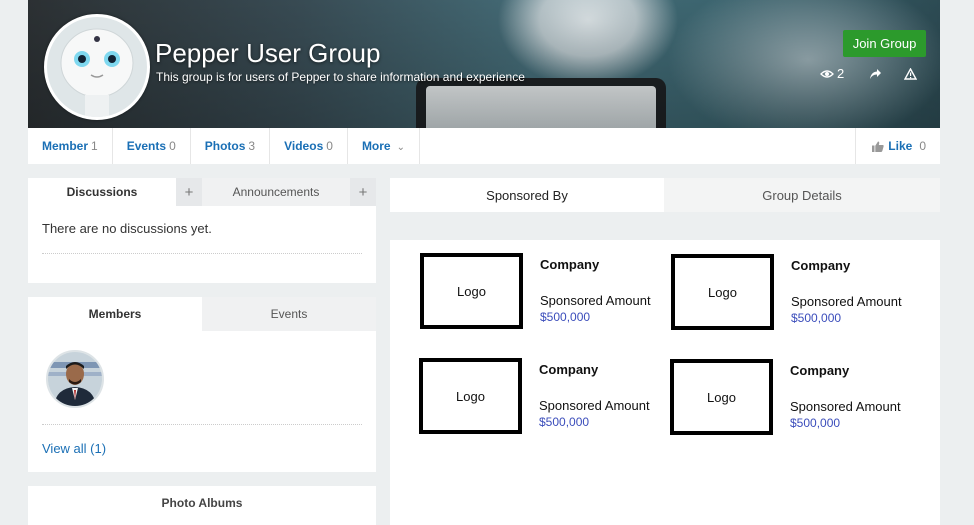 The width and height of the screenshot is (974, 525). Describe the element at coordinates (827, 73) in the screenshot. I see `eye-icon` at that location.